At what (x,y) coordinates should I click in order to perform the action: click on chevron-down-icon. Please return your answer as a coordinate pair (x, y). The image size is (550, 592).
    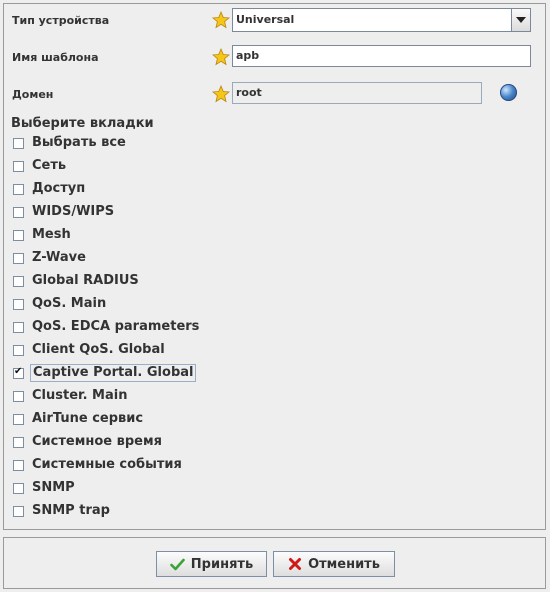
    Looking at the image, I should click on (520, 20).